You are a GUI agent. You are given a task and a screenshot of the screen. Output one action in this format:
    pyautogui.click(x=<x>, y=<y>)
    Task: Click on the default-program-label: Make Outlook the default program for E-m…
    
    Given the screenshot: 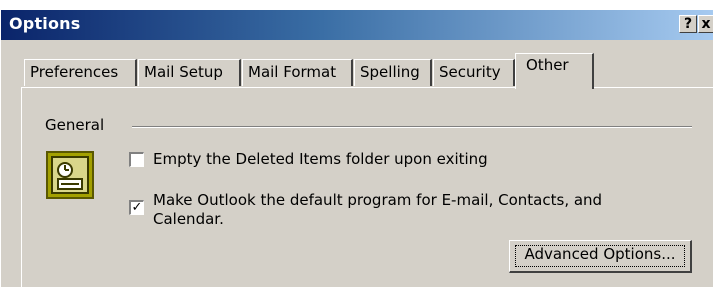 What is the action you would take?
    pyautogui.click(x=413, y=210)
    